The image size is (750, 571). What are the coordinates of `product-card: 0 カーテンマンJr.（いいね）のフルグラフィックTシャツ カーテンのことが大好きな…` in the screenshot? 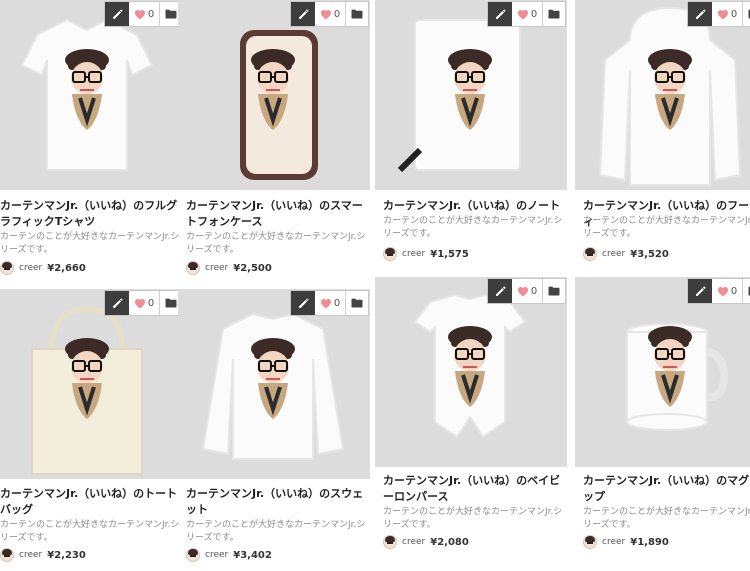 It's located at (92, 142).